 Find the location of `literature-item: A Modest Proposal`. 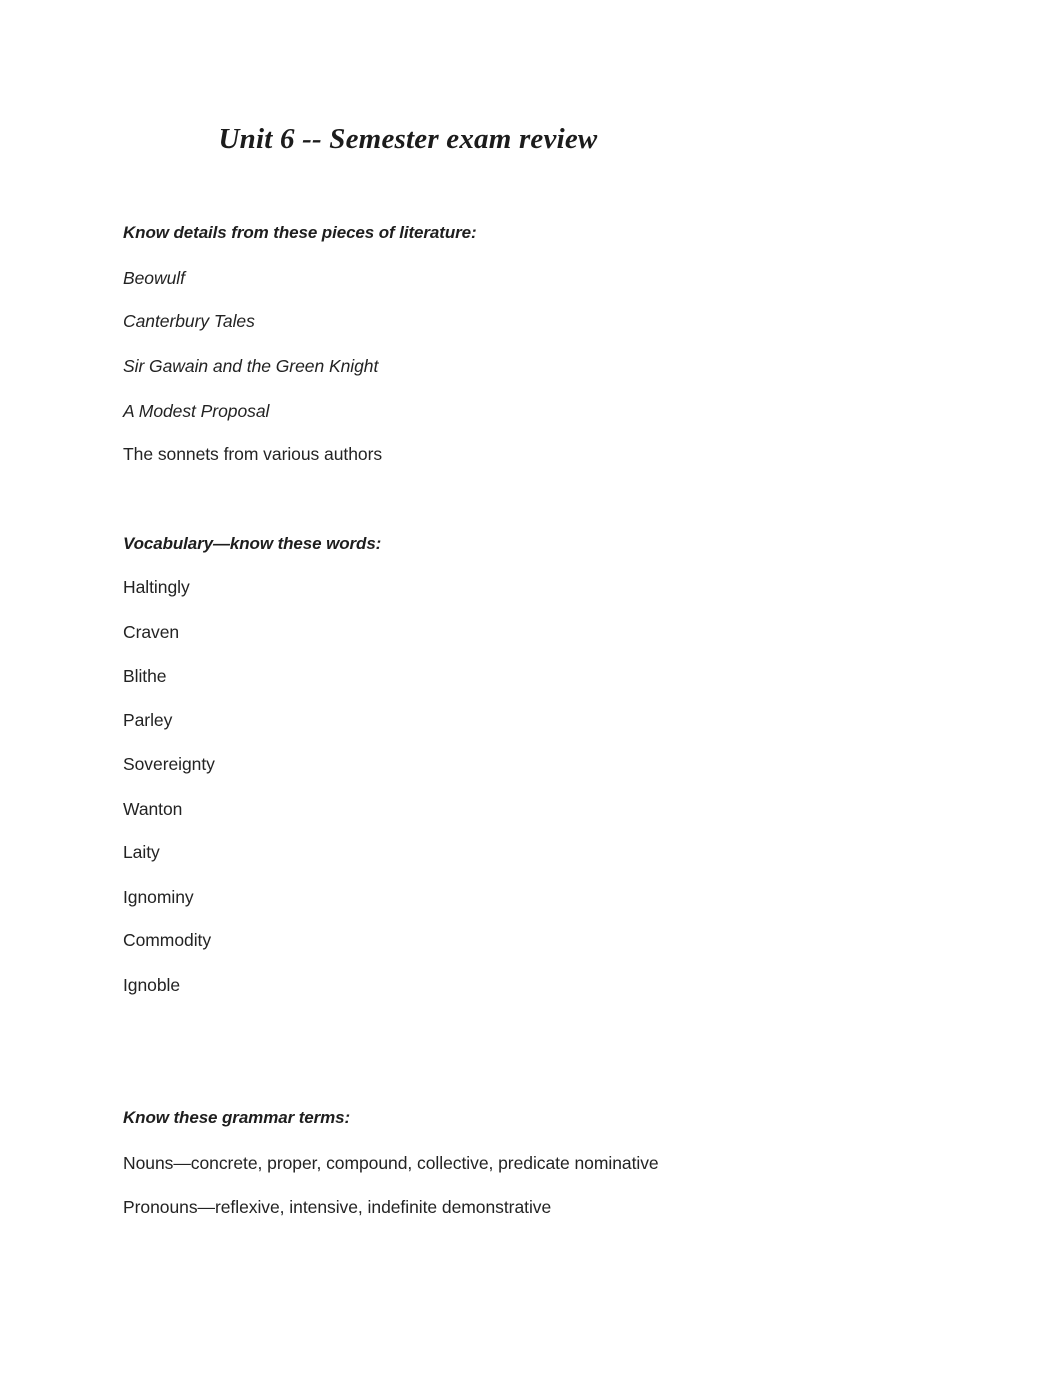

literature-item: A Modest Proposal is located at coordinates (196, 411).